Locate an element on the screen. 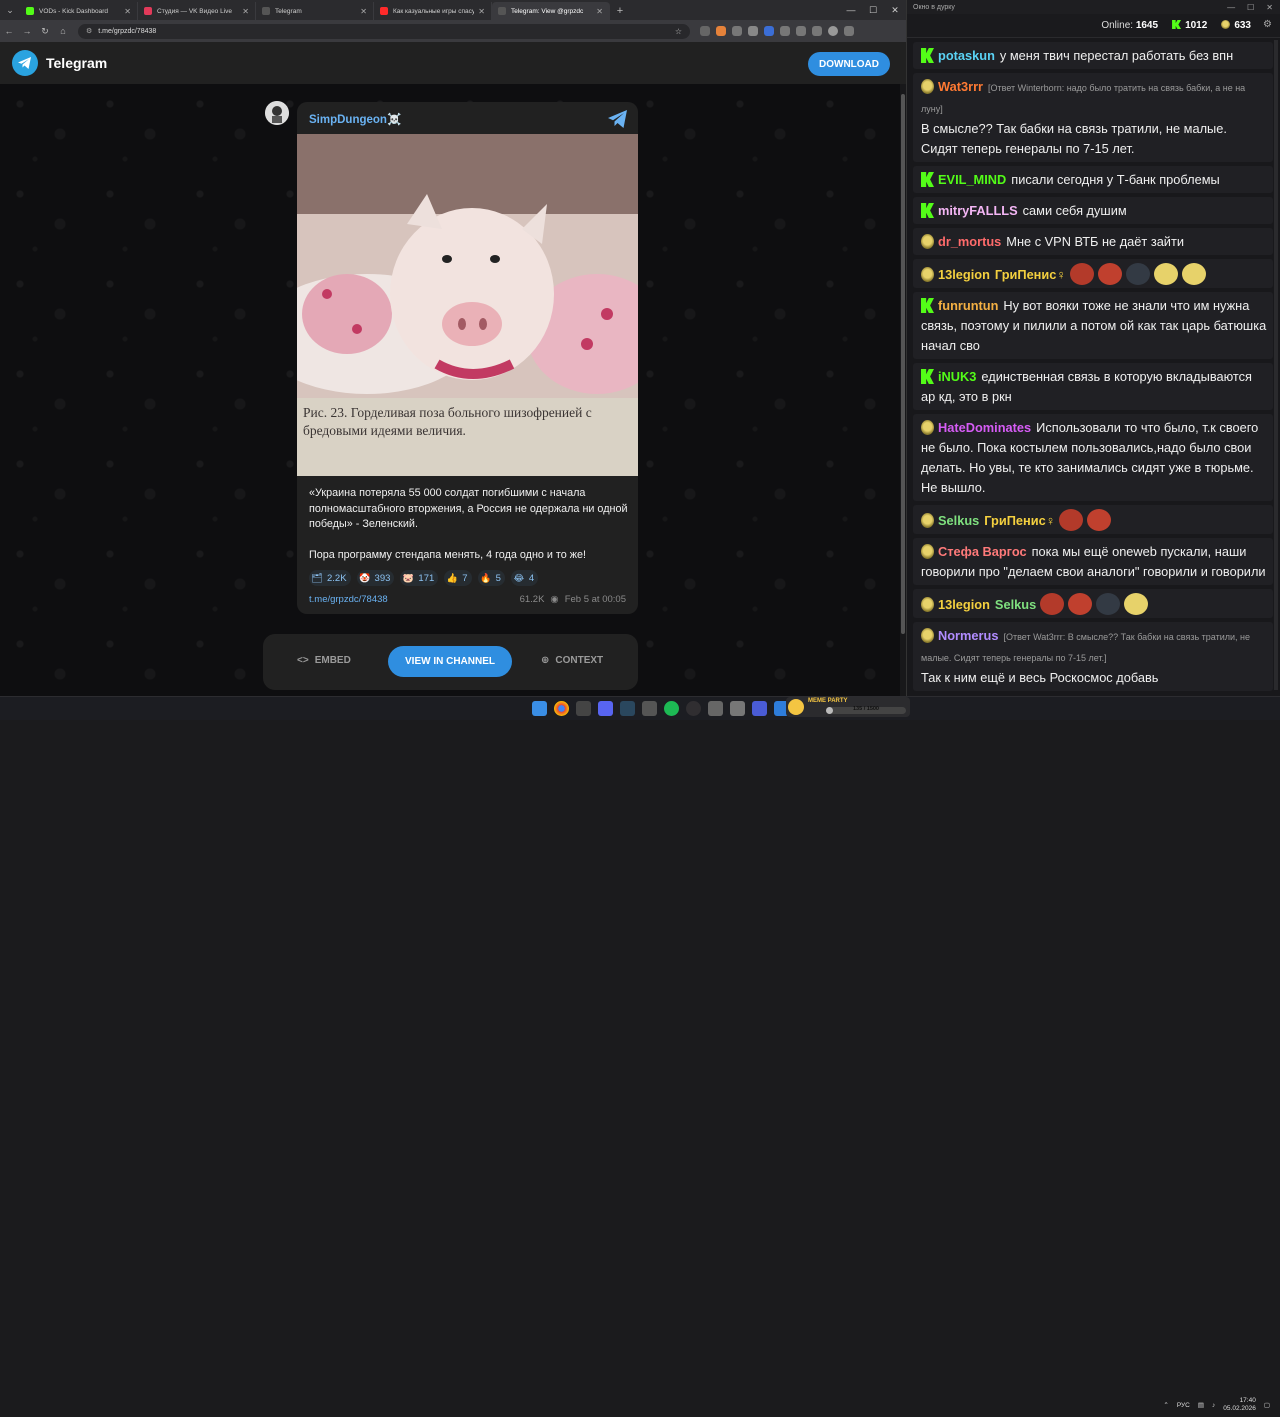 Image resolution: width=1280 pixels, height=1417 pixels. chat-username: potaskun is located at coordinates (966, 55).